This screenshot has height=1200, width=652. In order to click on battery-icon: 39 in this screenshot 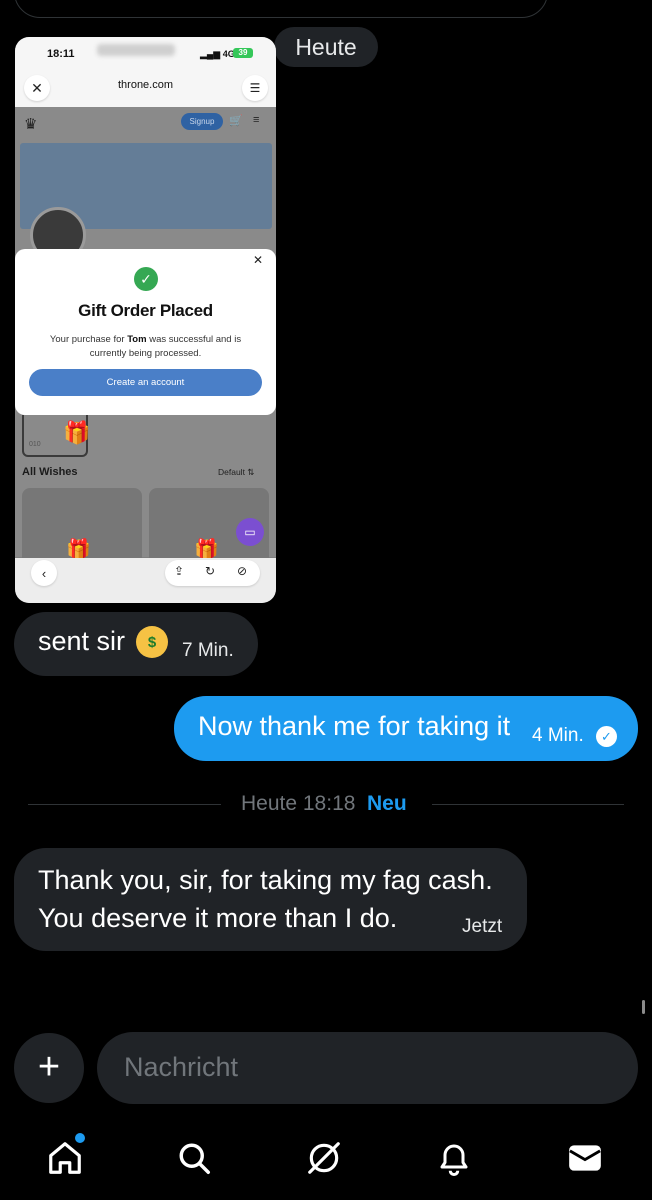, I will do `click(243, 53)`.